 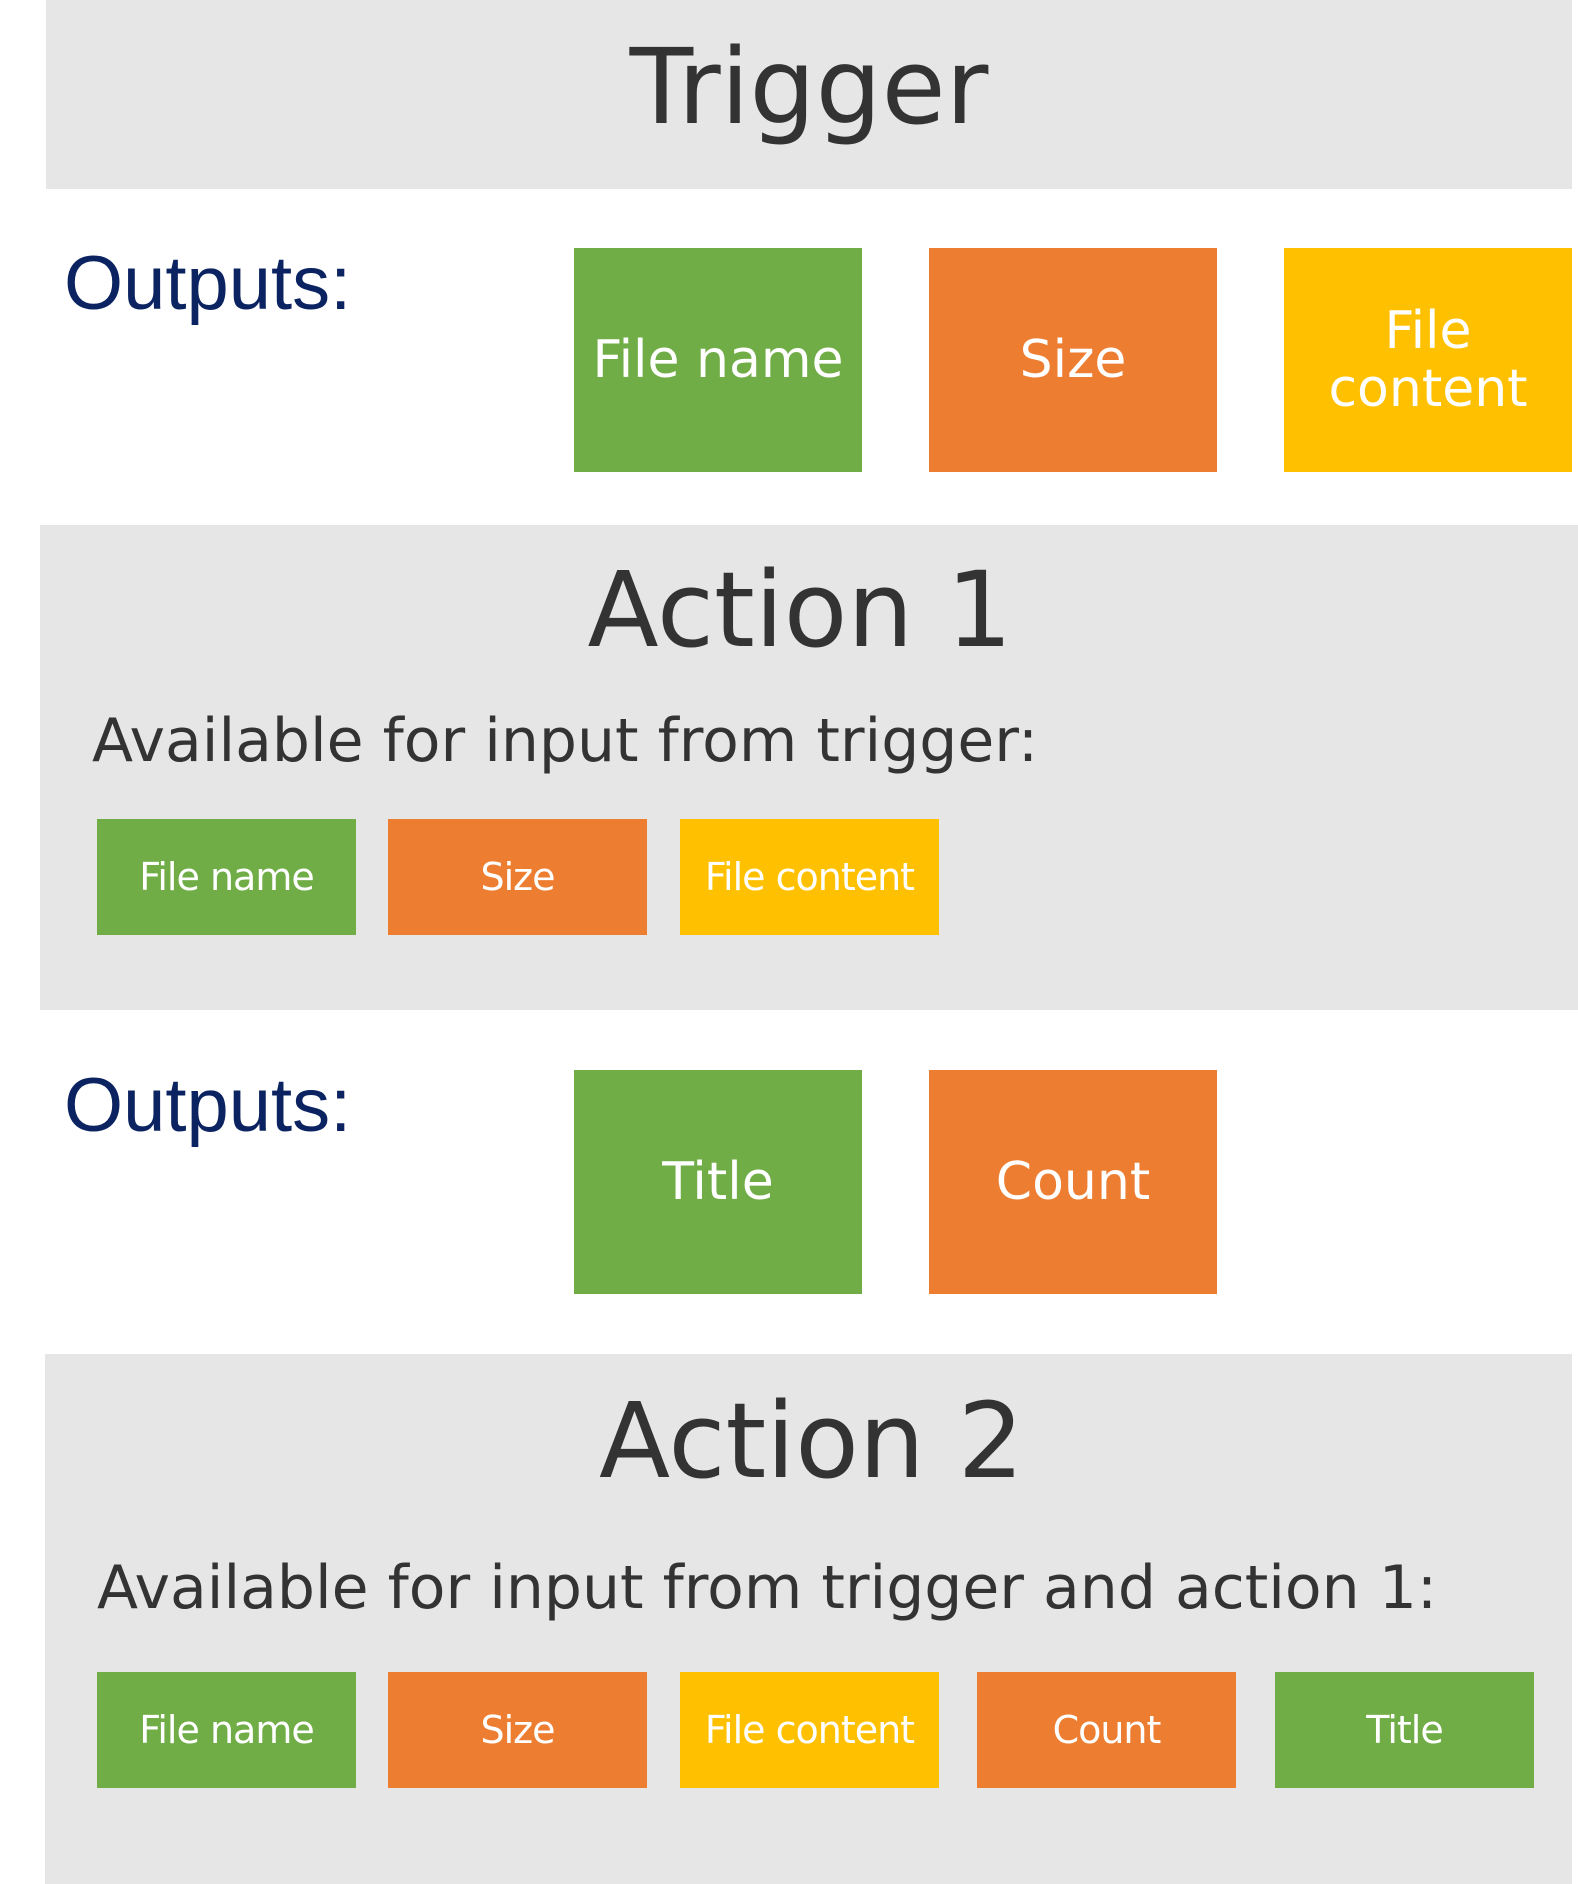 I want to click on trigger-output-file-name: File name, so click(x=718, y=360).